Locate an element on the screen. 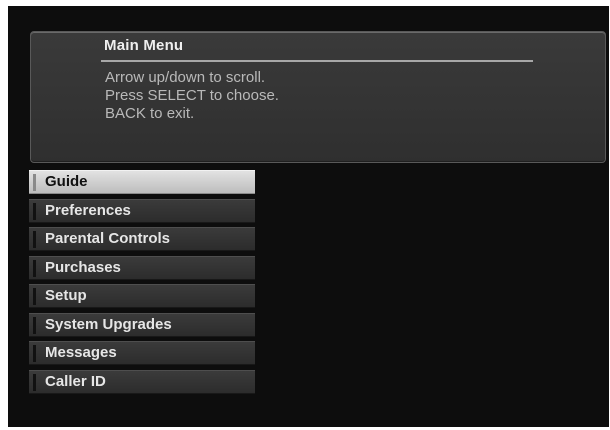 The width and height of the screenshot is (610, 430). help-text-select: Press SELECT to choose. is located at coordinates (192, 95).